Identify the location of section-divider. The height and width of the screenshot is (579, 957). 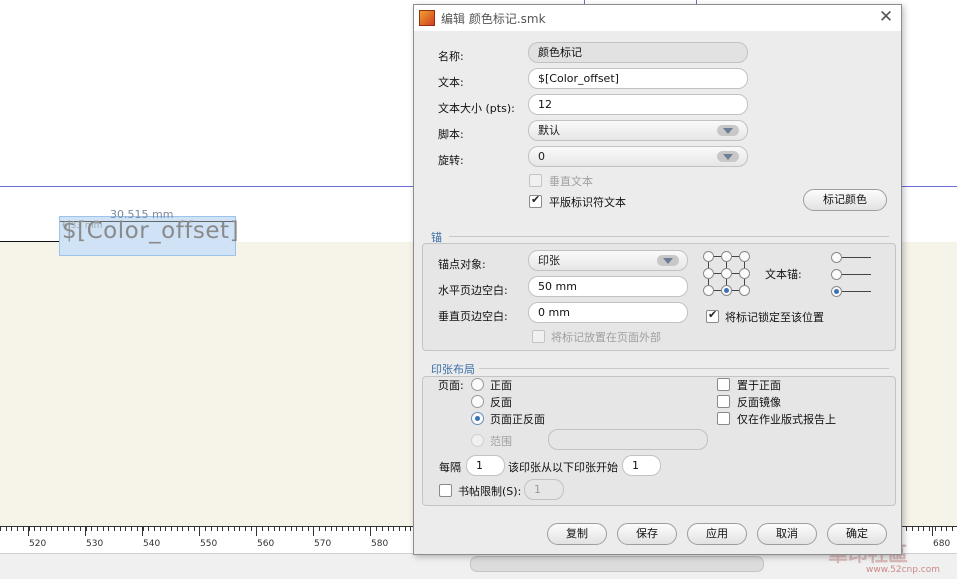
(684, 368).